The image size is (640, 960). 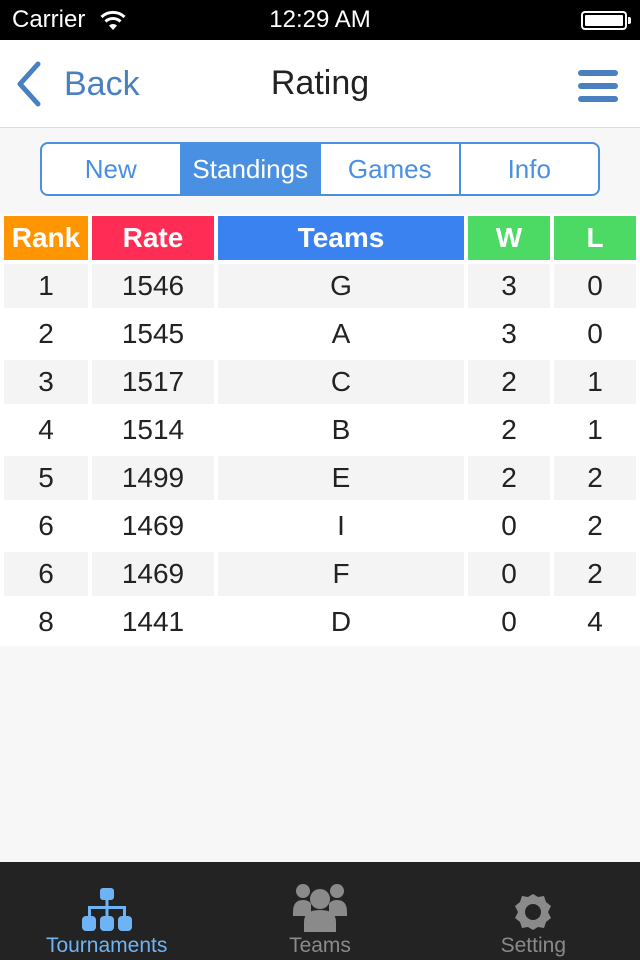 I want to click on cell-team: E, so click(x=341, y=478).